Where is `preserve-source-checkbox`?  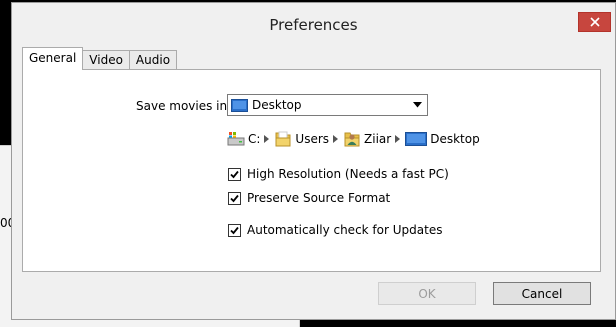
preserve-source-checkbox is located at coordinates (234, 198).